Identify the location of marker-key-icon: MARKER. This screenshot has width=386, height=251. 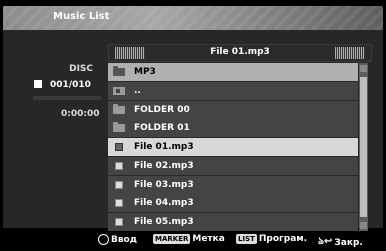
(172, 239).